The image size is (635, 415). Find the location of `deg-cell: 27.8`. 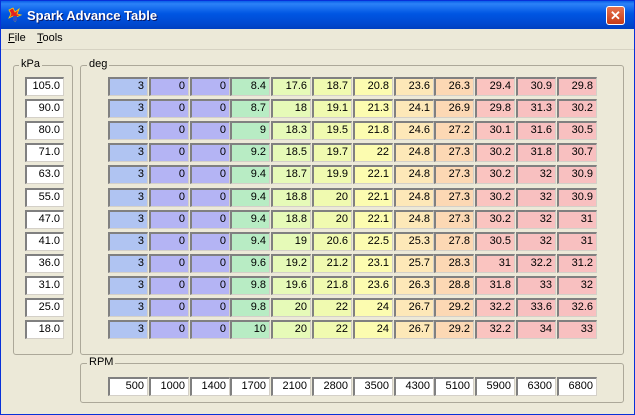

deg-cell: 27.8 is located at coordinates (454, 241).